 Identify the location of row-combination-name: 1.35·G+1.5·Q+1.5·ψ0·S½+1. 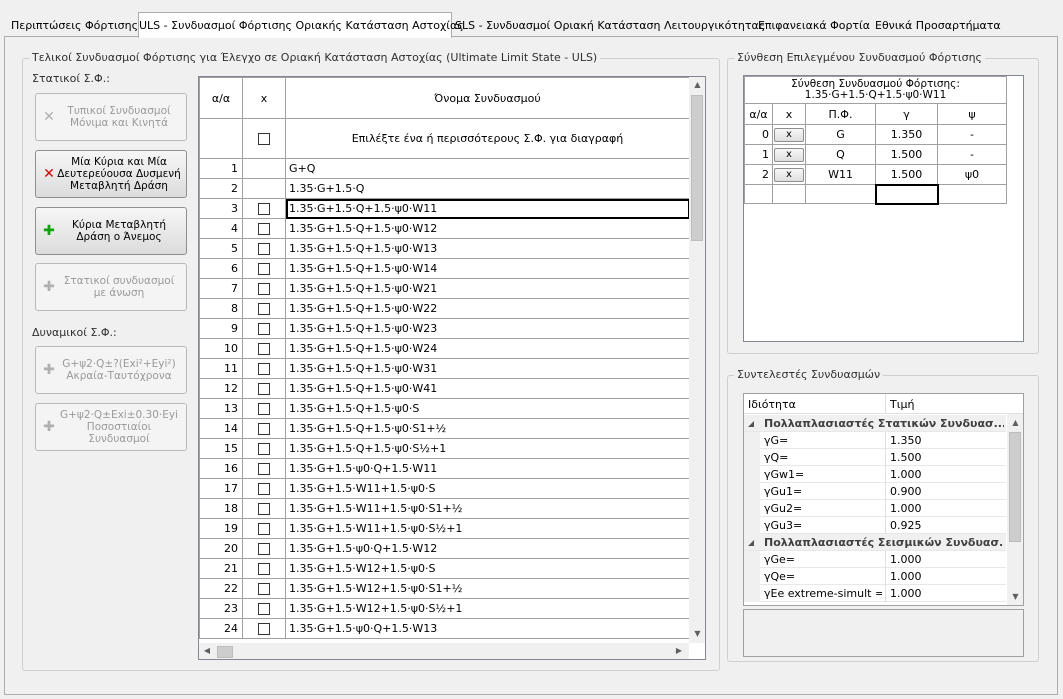
(487, 448).